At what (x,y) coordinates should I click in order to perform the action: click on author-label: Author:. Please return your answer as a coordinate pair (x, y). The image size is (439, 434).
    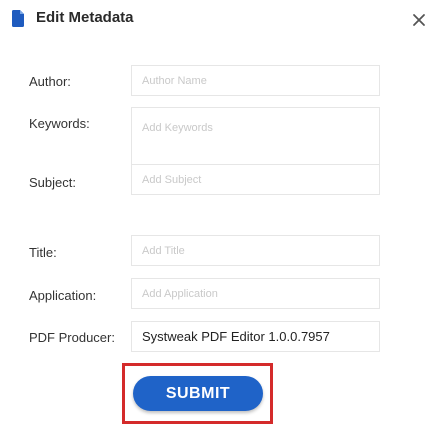
    Looking at the image, I should click on (50, 81).